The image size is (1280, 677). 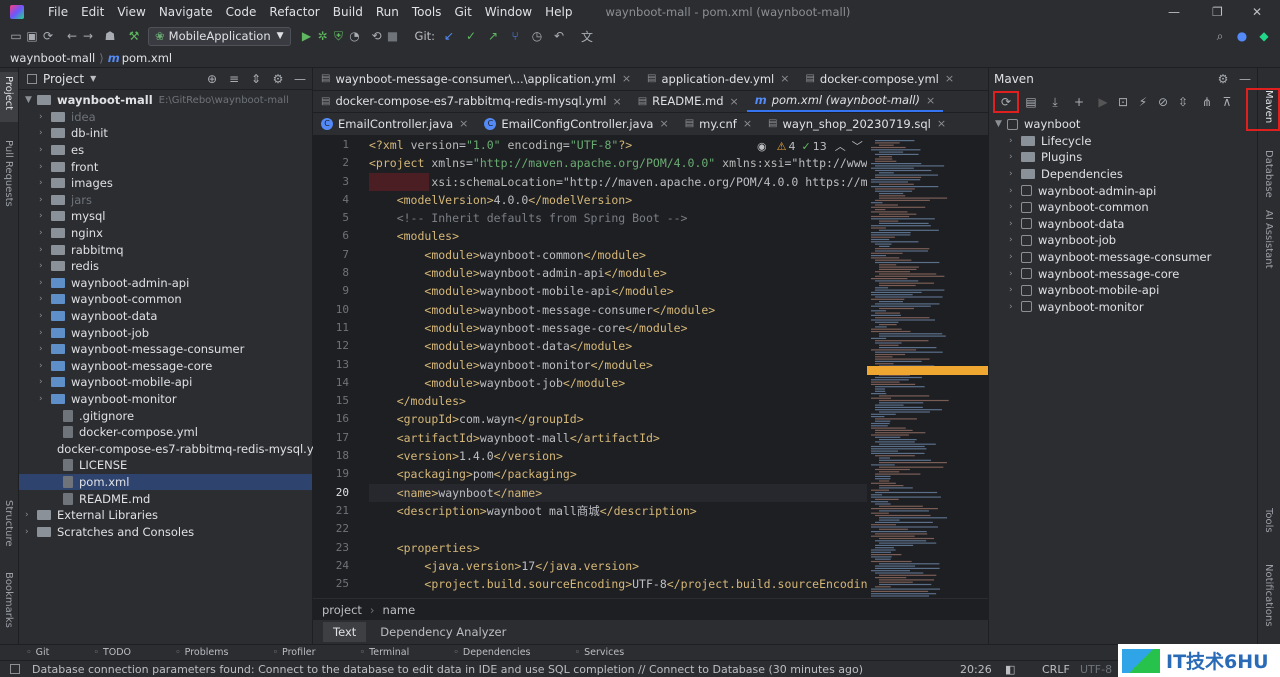 What do you see at coordinates (48, 36) in the screenshot?
I see `sync-icon: ⟳` at bounding box center [48, 36].